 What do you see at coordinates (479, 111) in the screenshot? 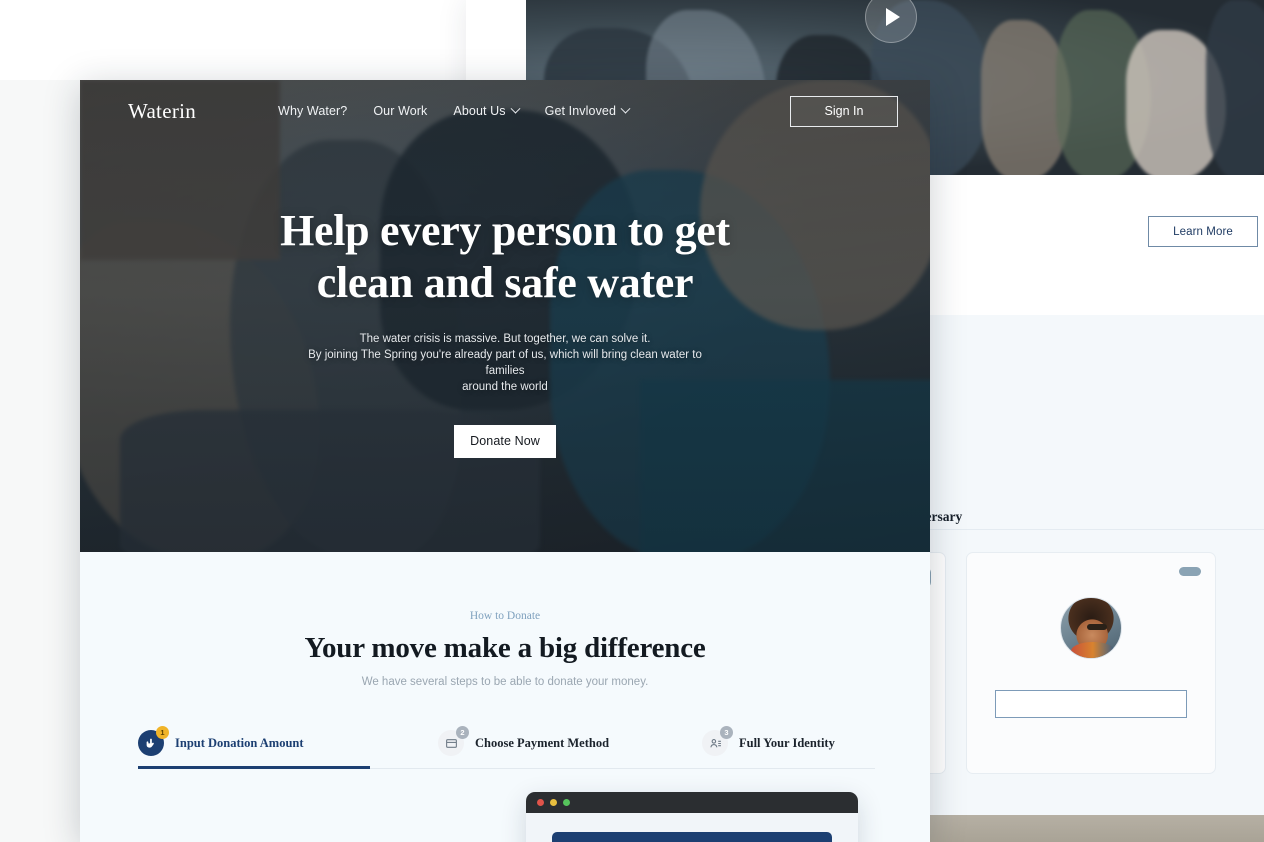
I see `nav-item-label: About Us` at bounding box center [479, 111].